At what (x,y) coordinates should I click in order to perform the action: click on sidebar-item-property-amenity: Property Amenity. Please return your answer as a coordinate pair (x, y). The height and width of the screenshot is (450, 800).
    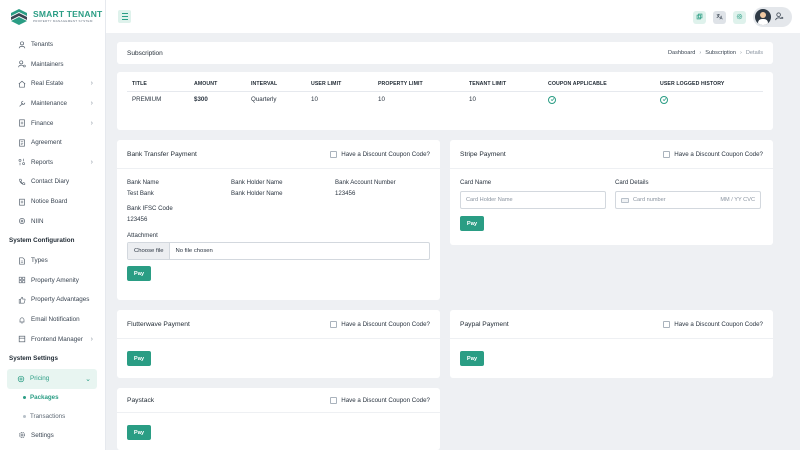
    Looking at the image, I should click on (52, 281).